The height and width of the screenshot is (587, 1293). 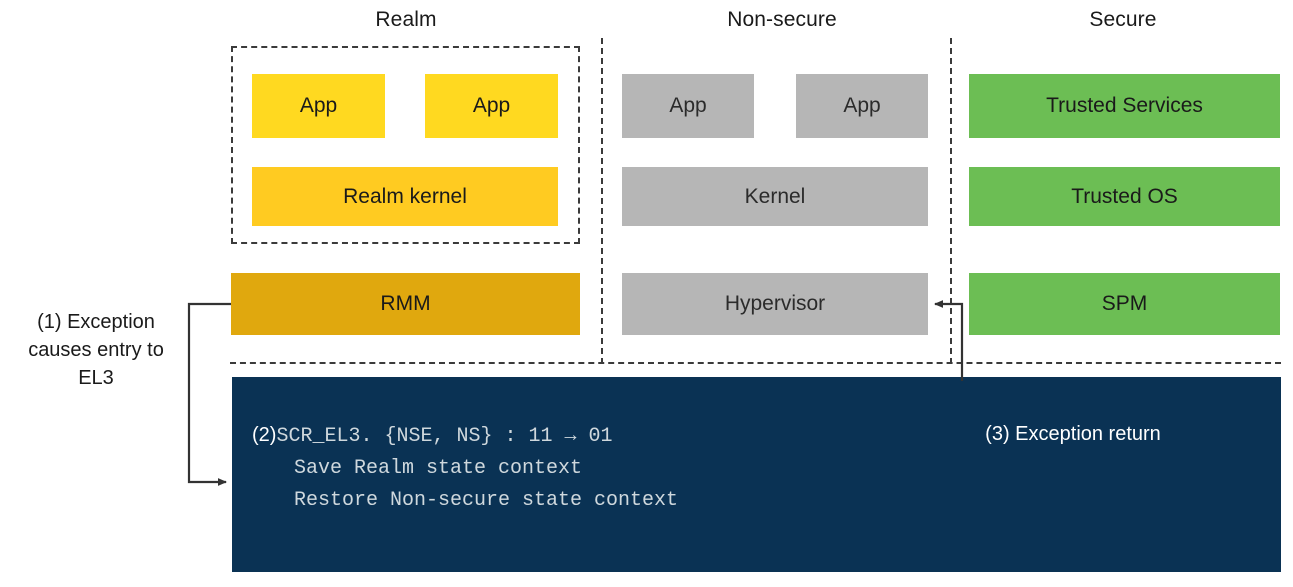 What do you see at coordinates (438, 468) in the screenshot?
I see `el3-code-line-2: Save Realm state context` at bounding box center [438, 468].